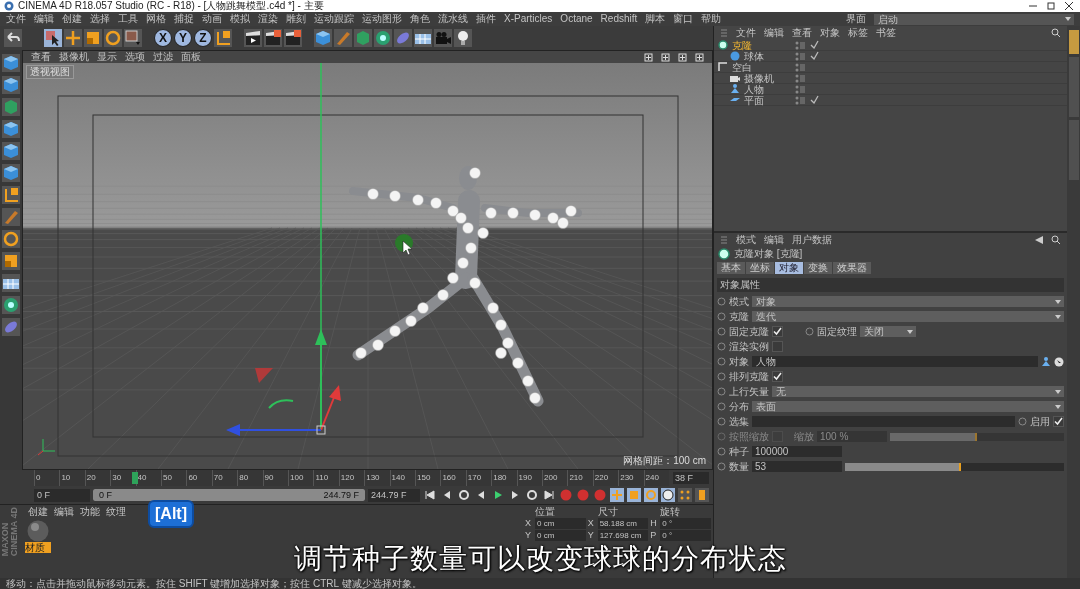 The image size is (1080, 589). I want to click on side-tab, so click(1073, 42).